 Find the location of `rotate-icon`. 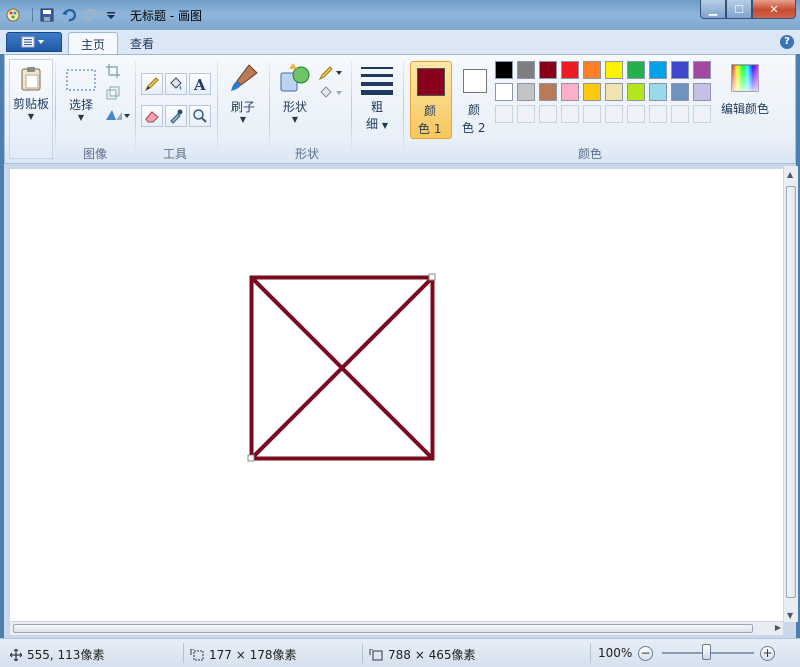

rotate-icon is located at coordinates (117, 115).